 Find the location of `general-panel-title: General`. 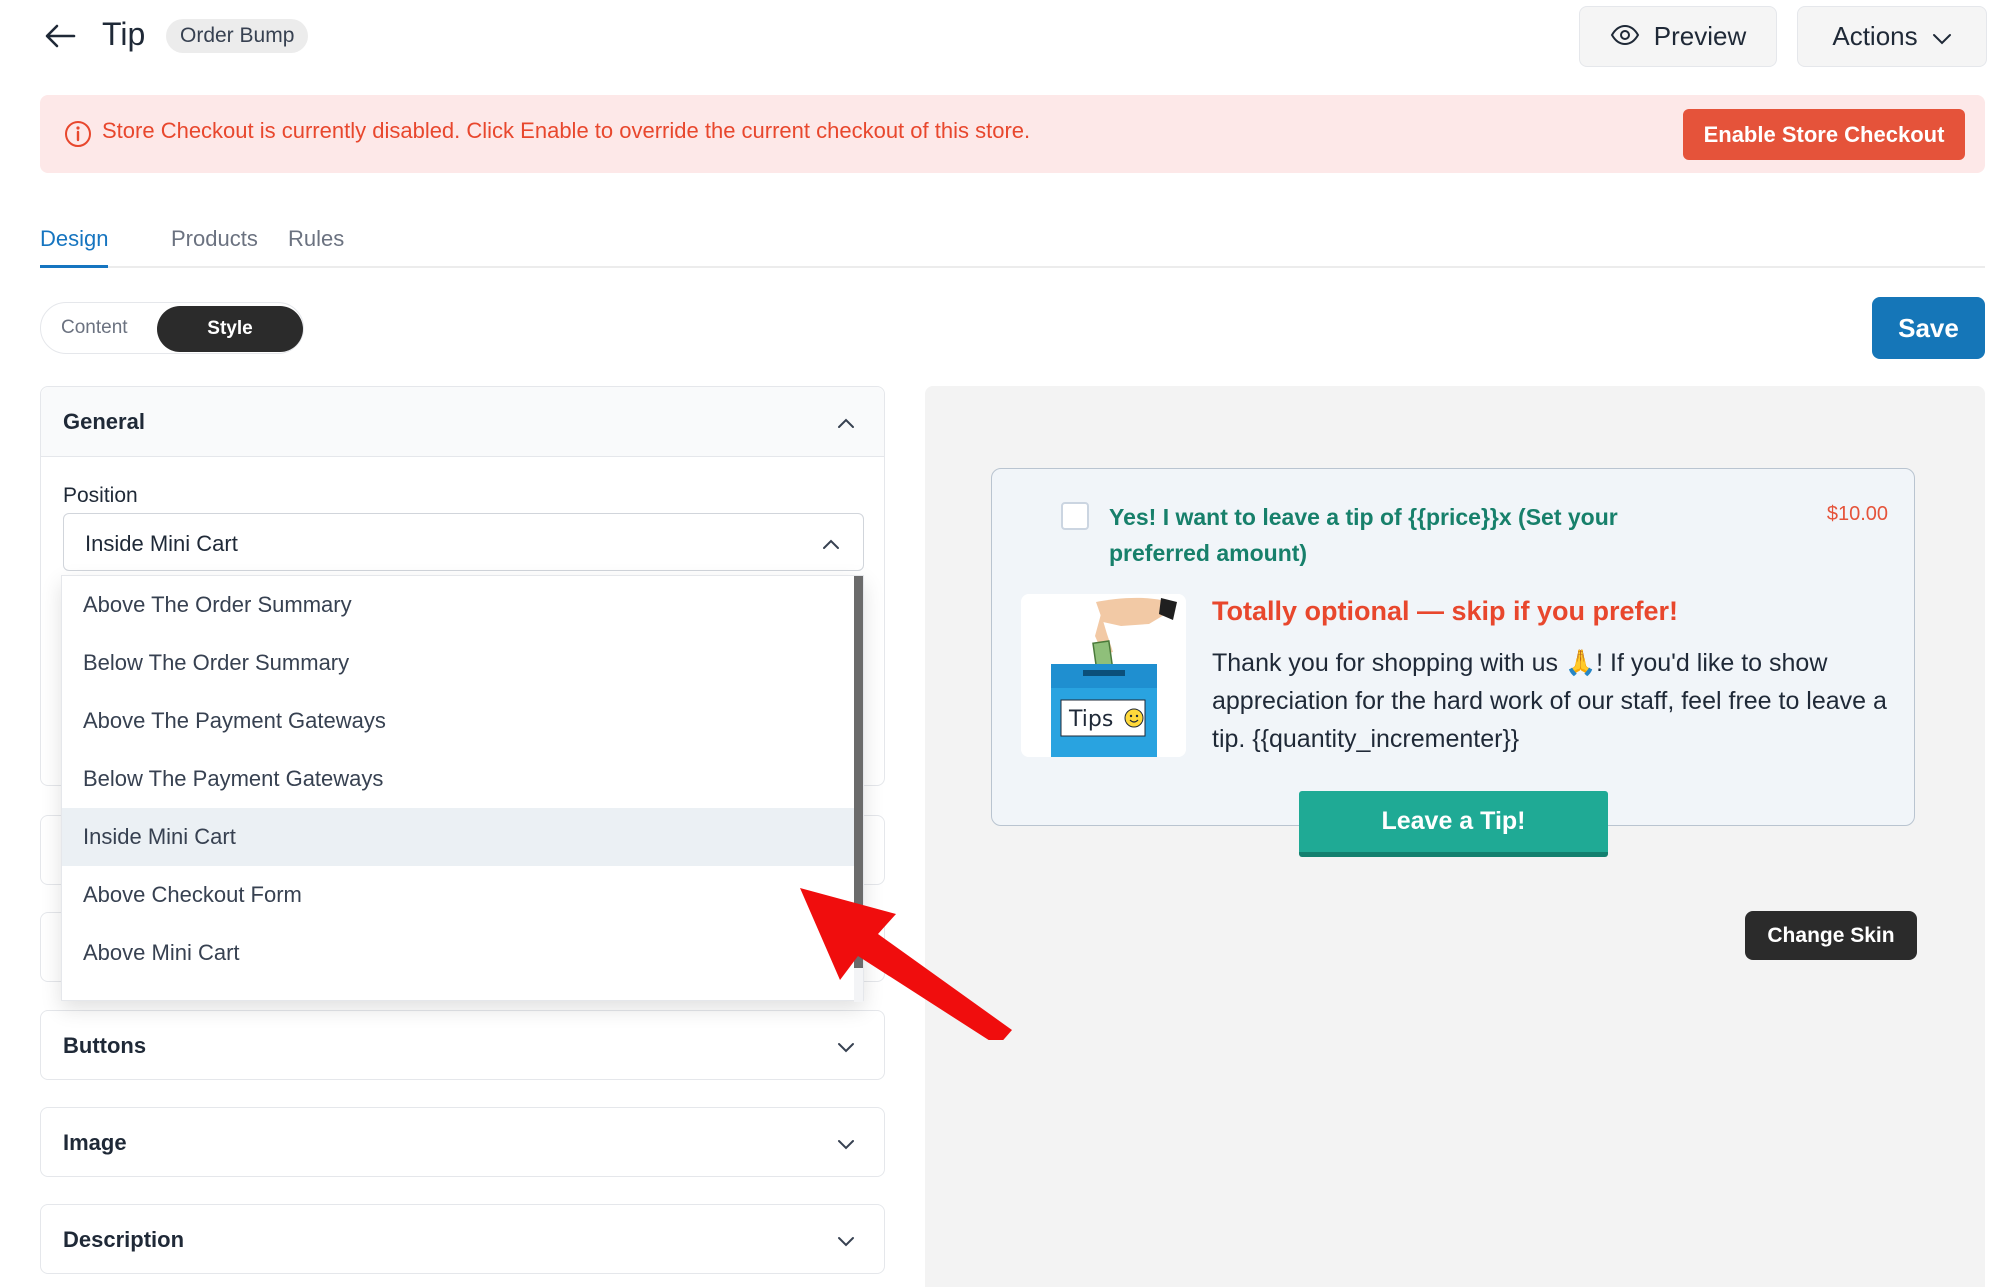

general-panel-title: General is located at coordinates (104, 421).